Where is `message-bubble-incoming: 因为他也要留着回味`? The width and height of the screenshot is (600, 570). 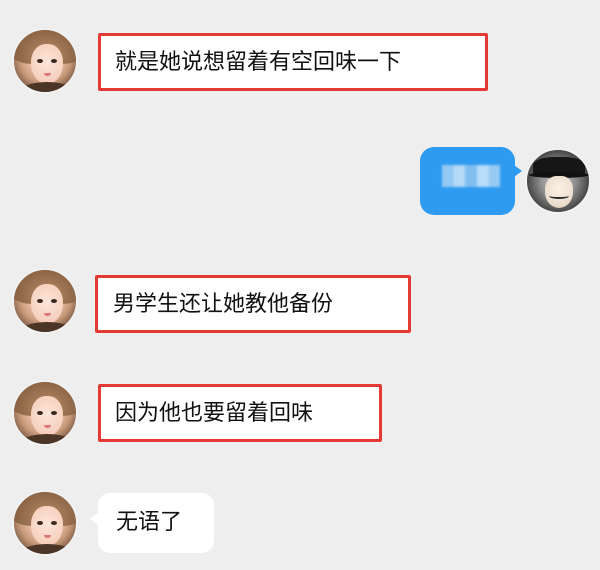 message-bubble-incoming: 因为他也要留着回味 is located at coordinates (240, 413).